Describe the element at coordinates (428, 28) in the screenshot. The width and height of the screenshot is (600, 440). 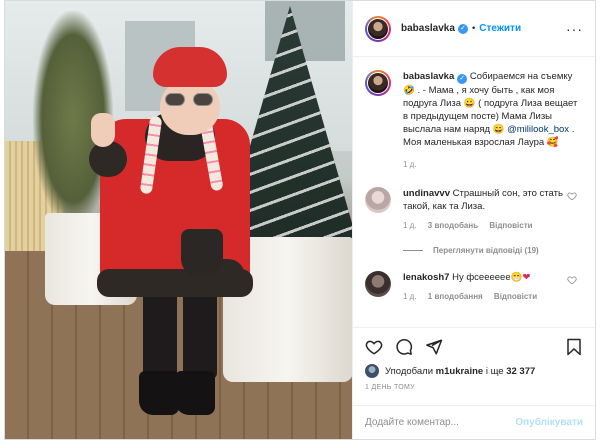
I see `author-username: babaslavka` at that location.